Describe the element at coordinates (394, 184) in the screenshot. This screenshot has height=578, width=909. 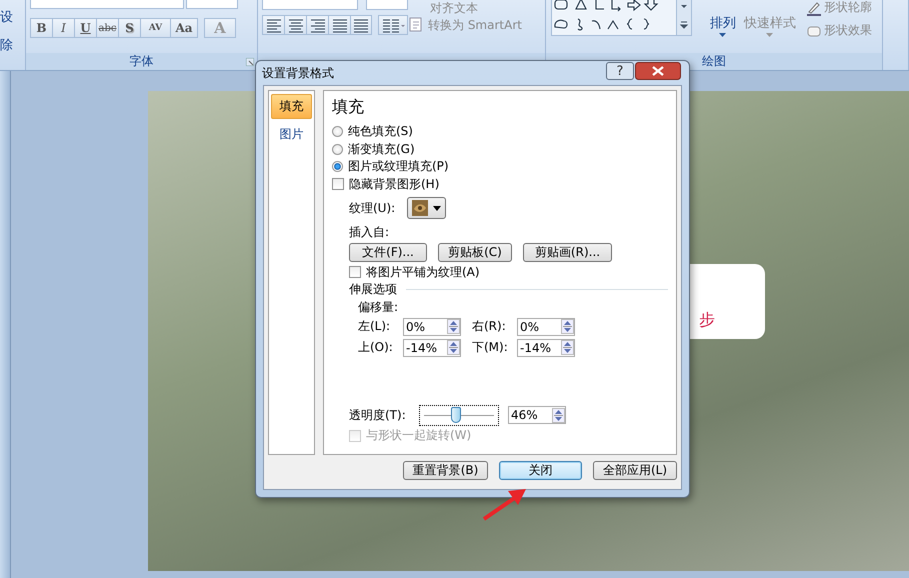
I see `checkbox-label: 隐藏背景图形(H)` at that location.